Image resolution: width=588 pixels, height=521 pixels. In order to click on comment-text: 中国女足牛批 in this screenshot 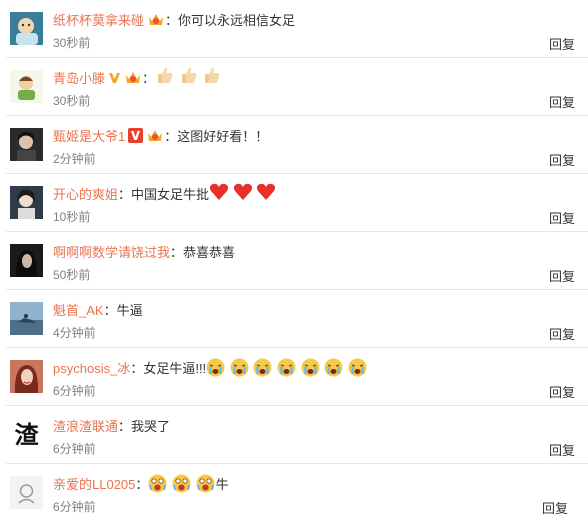, I will do `click(170, 194)`.